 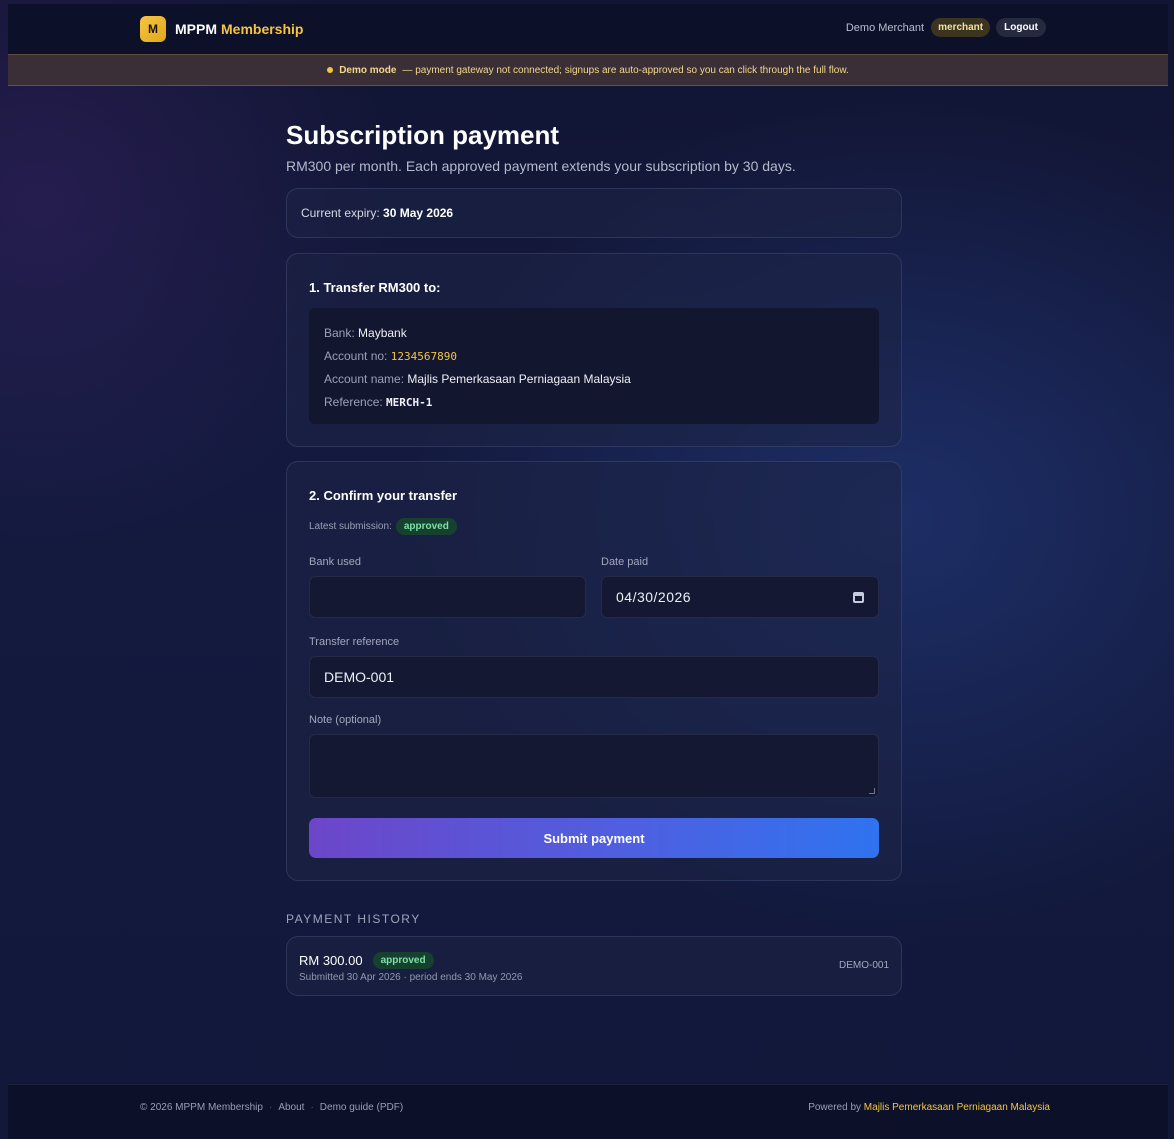 What do you see at coordinates (350, 526) in the screenshot?
I see `latest-submission-label: Latest submission:` at bounding box center [350, 526].